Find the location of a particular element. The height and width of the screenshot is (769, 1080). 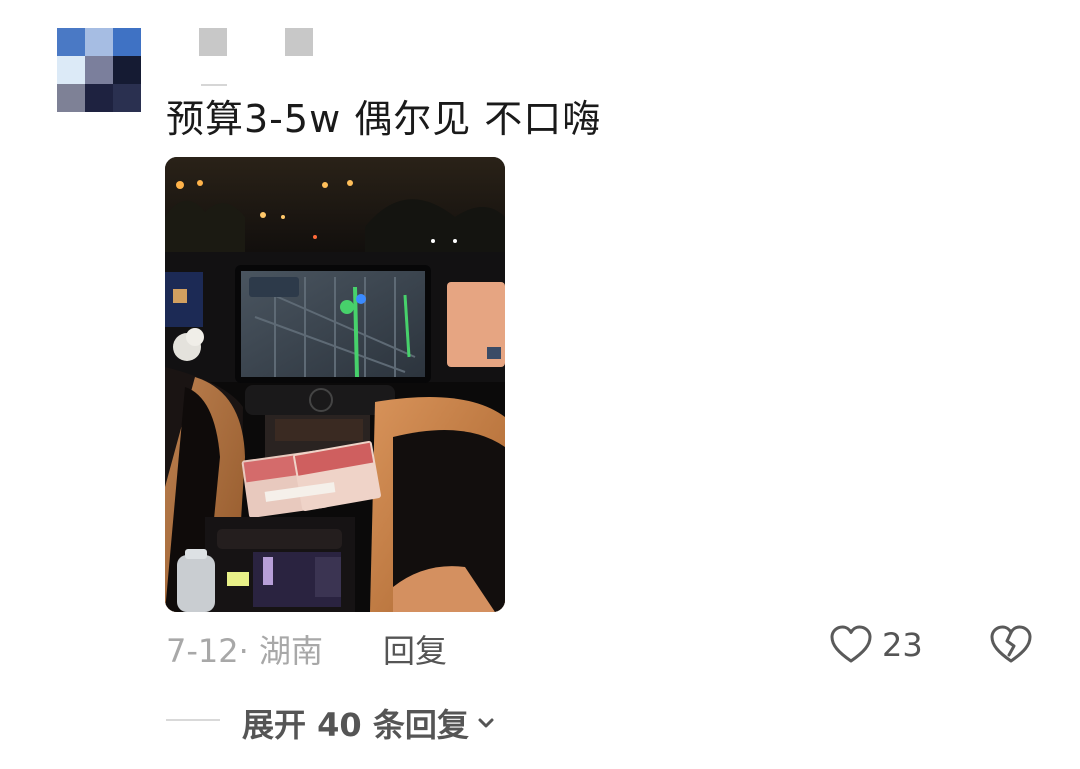

dislike-button is located at coordinates (1011, 645).